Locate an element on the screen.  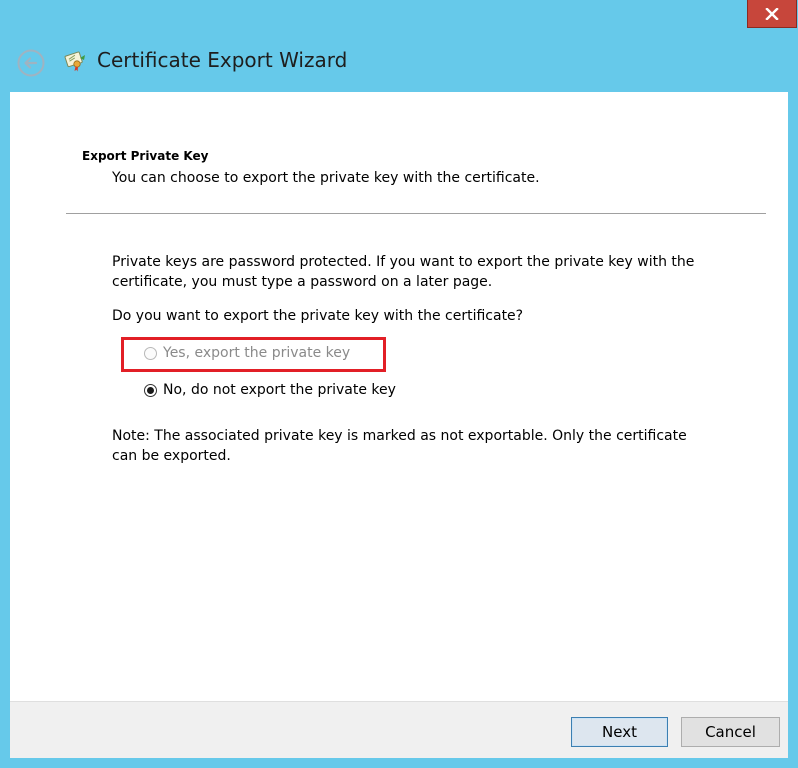
header-separator is located at coordinates (416, 213).